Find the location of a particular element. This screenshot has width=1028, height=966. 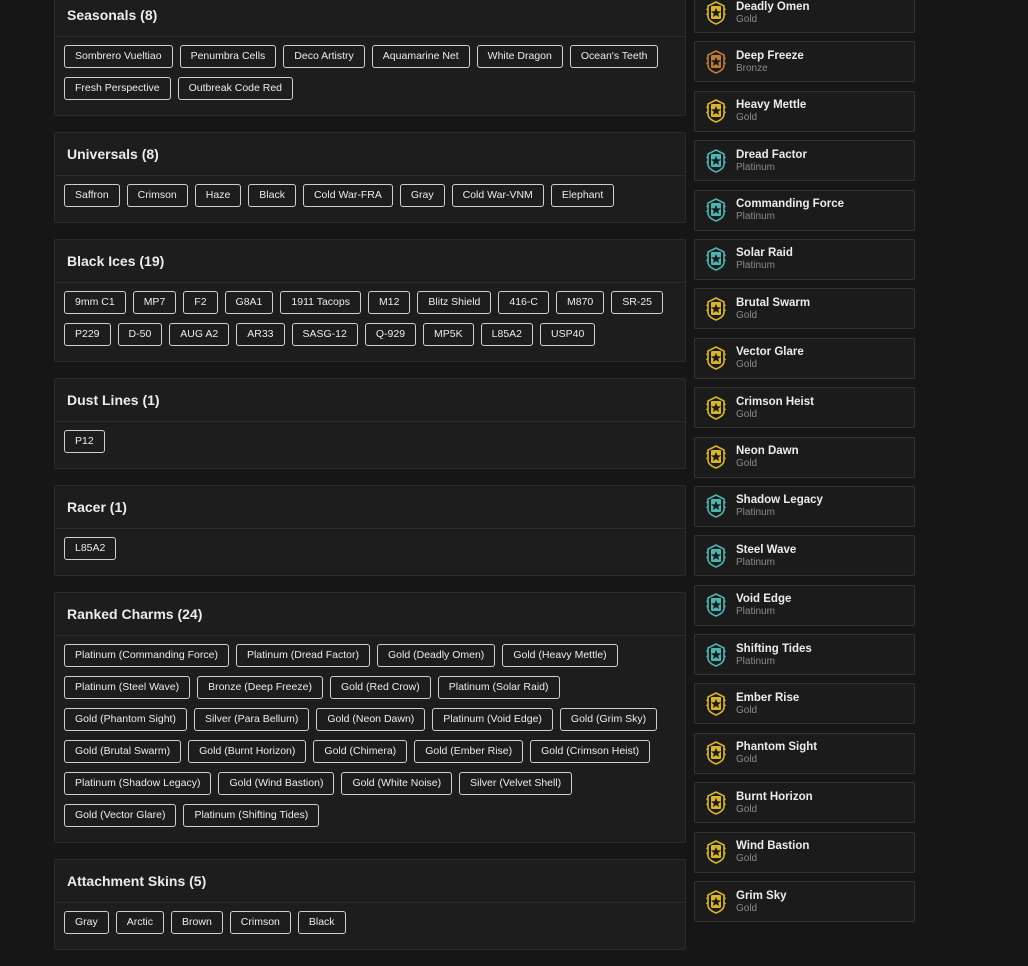

charm-row: Phantom Sight Gold is located at coordinates (804, 753).